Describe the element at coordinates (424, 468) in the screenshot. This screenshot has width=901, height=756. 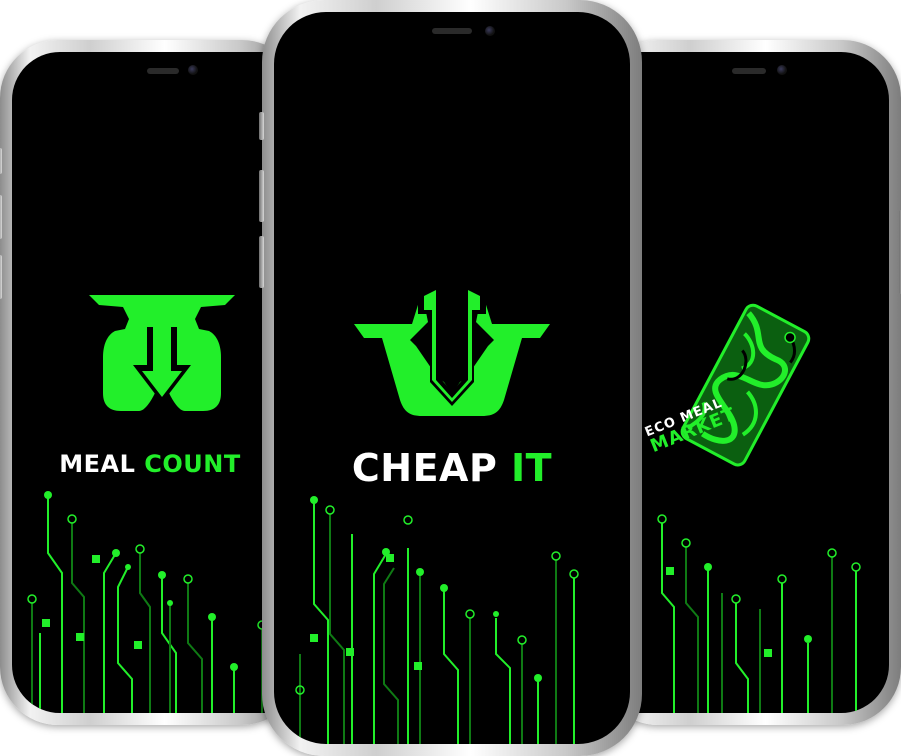
I see `app-name-part1: CHEAP` at that location.